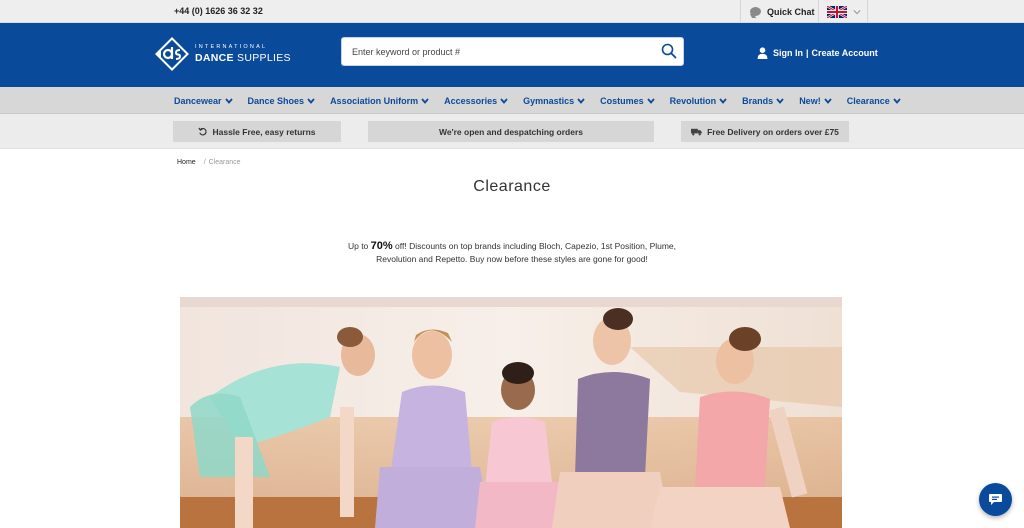 This screenshot has width=1024, height=528. I want to click on promo-returns: Hassle Free, easy returns, so click(257, 131).